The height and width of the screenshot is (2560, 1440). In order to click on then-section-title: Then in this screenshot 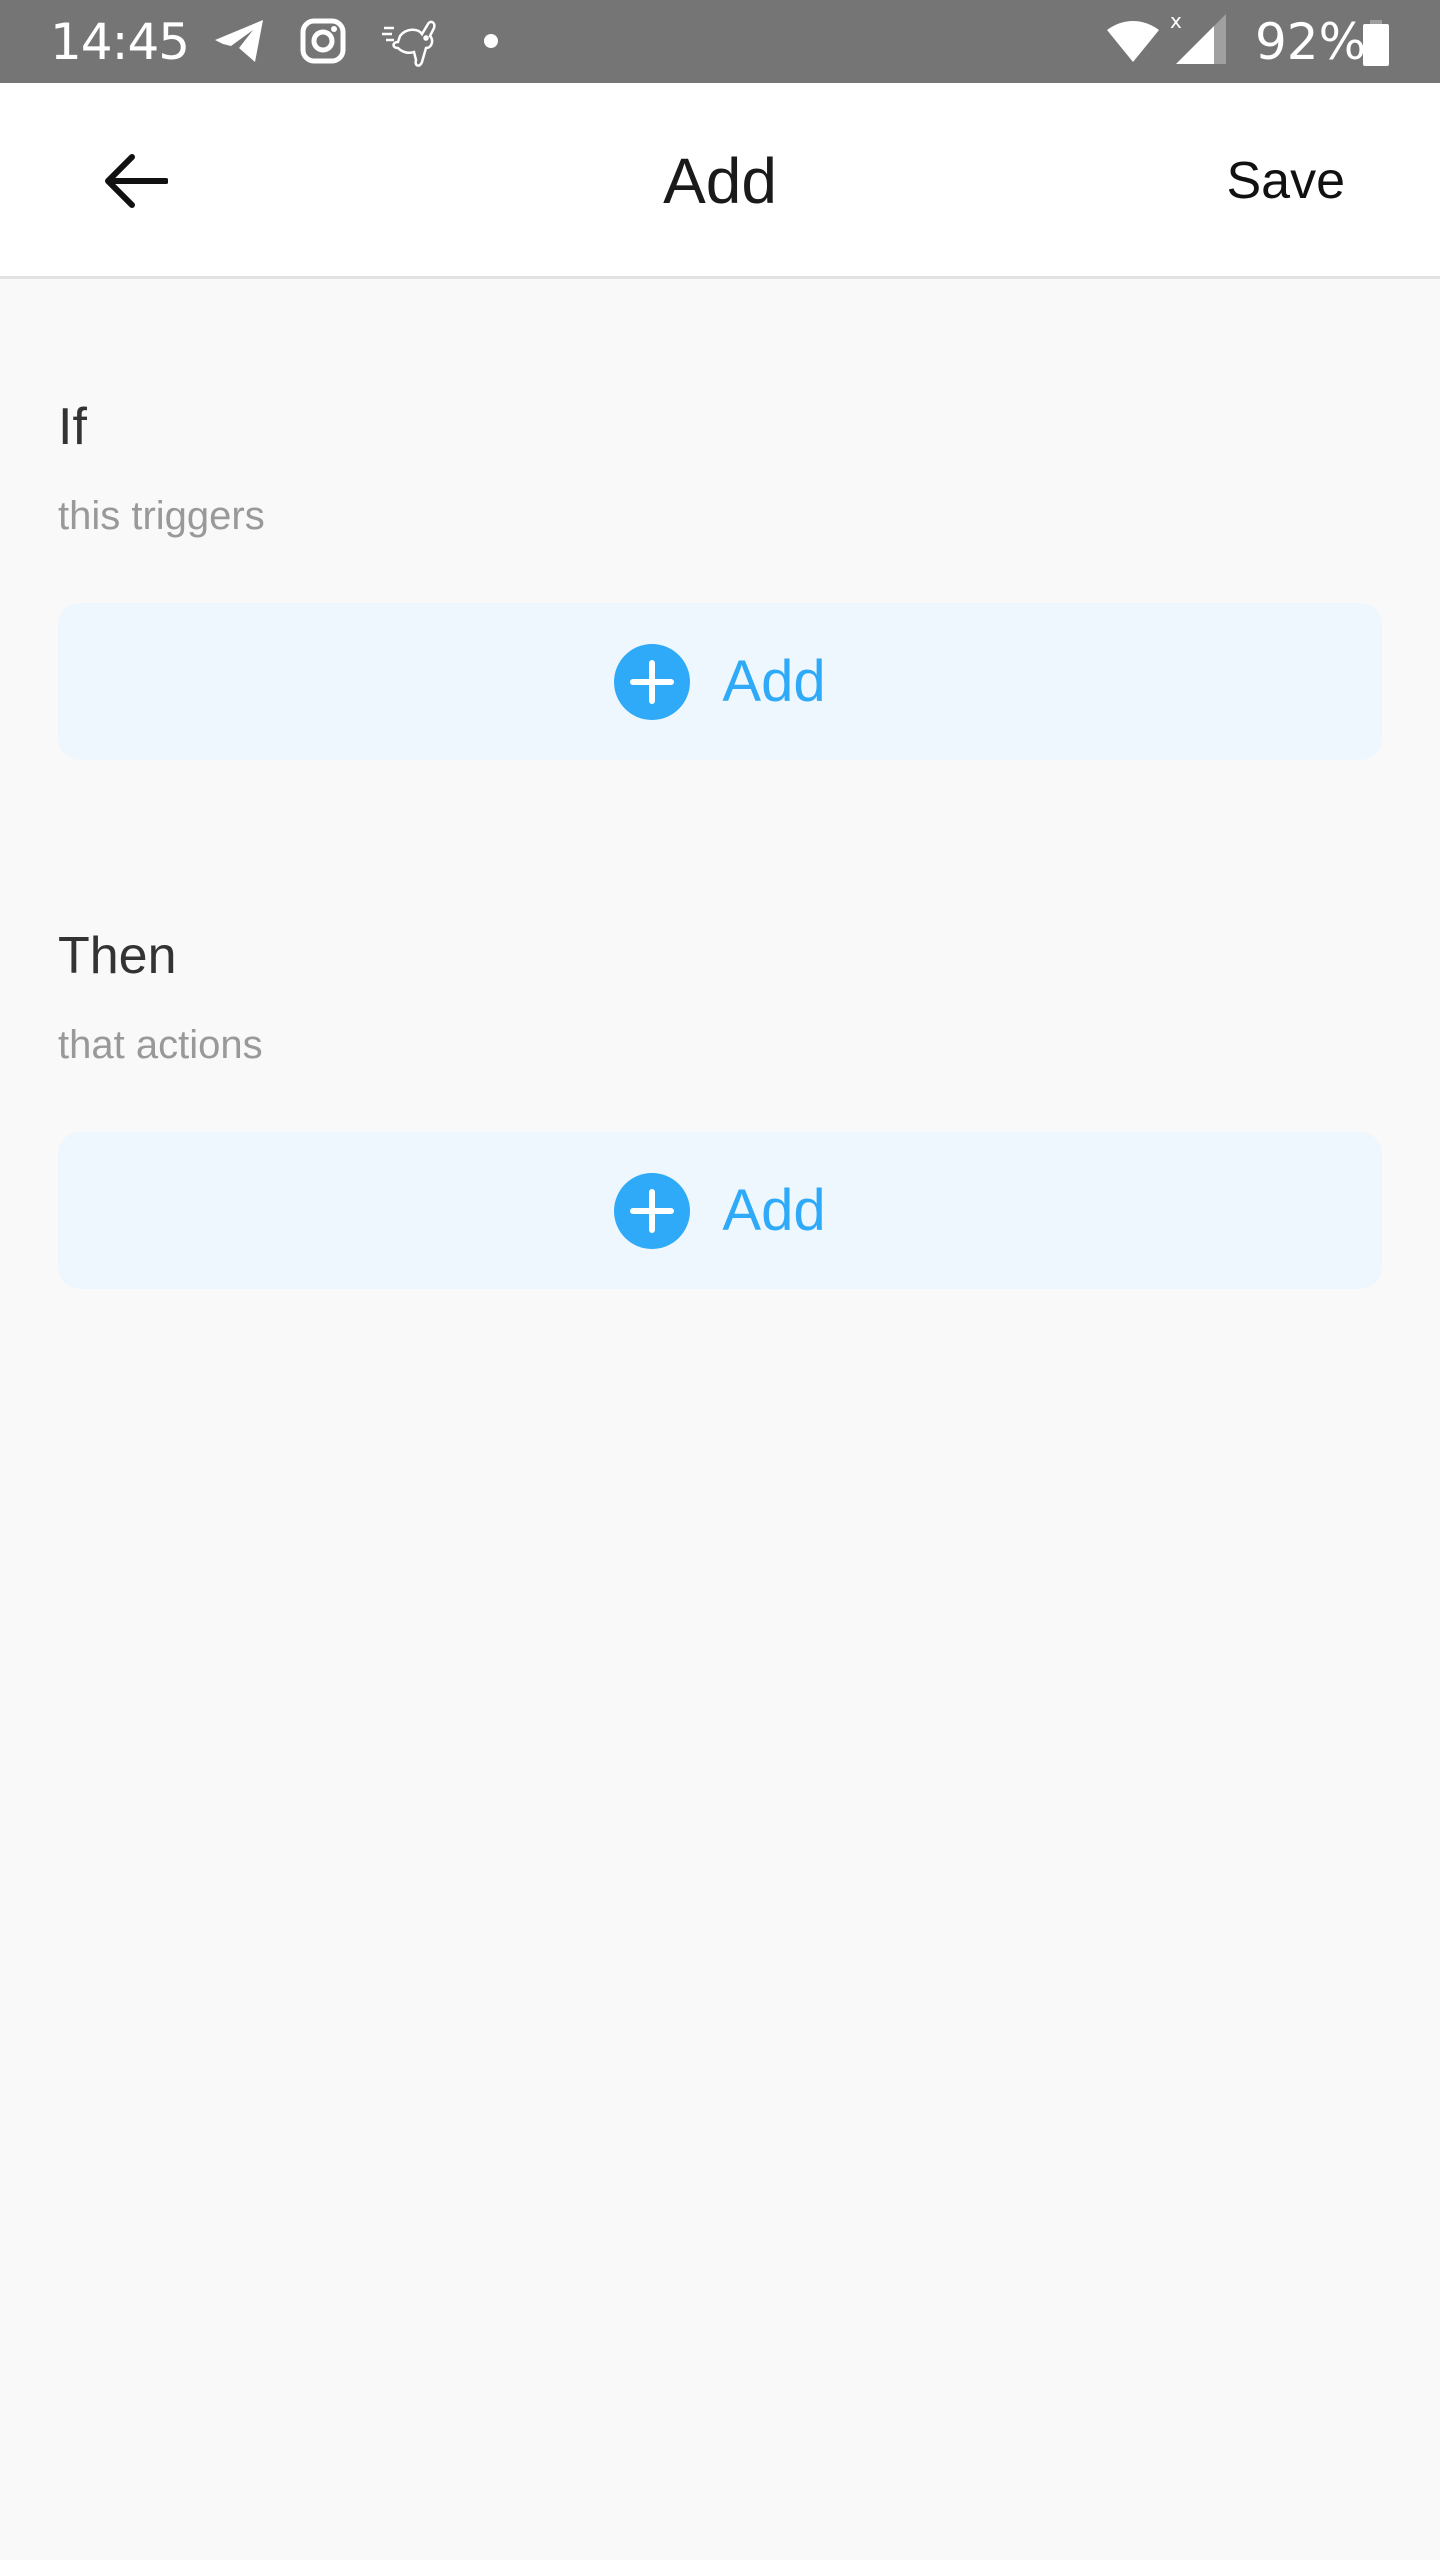, I will do `click(117, 956)`.